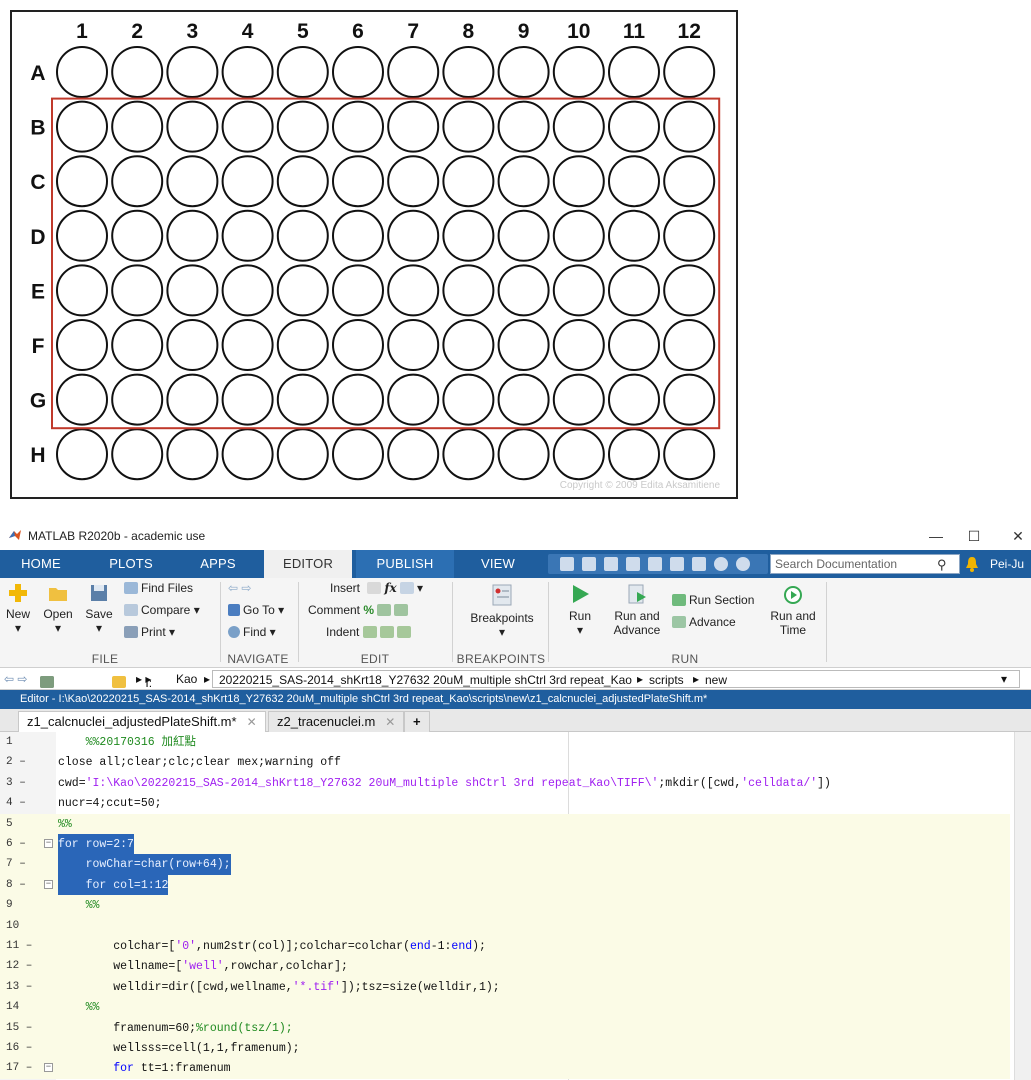 This screenshot has width=1031, height=1080. I want to click on well-B11, so click(634, 126).